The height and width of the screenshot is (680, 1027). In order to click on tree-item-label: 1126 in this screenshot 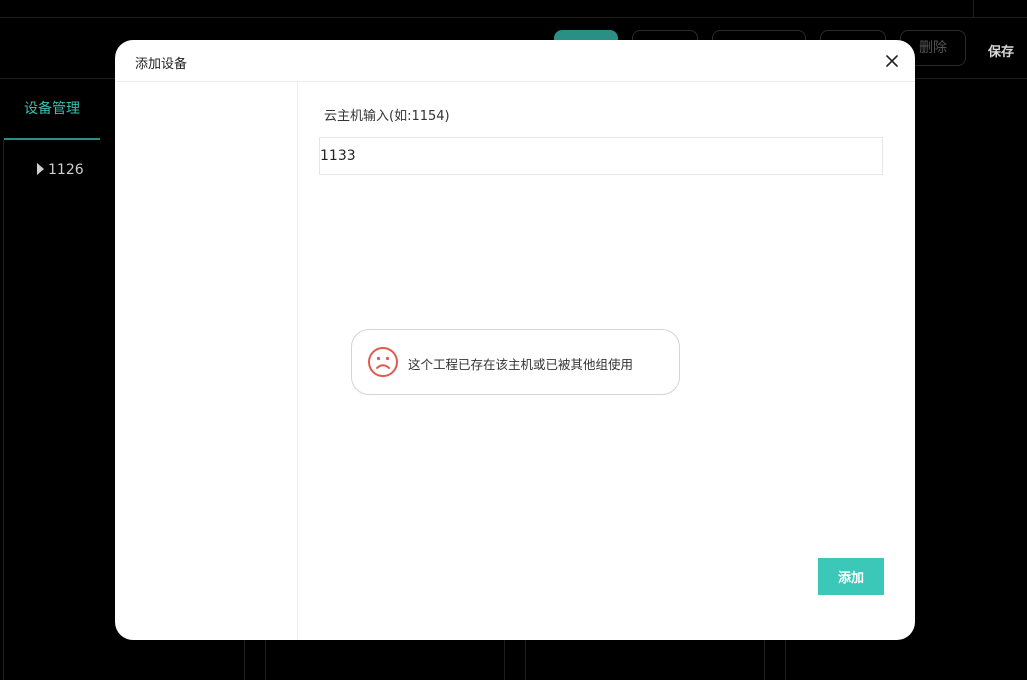, I will do `click(66, 170)`.